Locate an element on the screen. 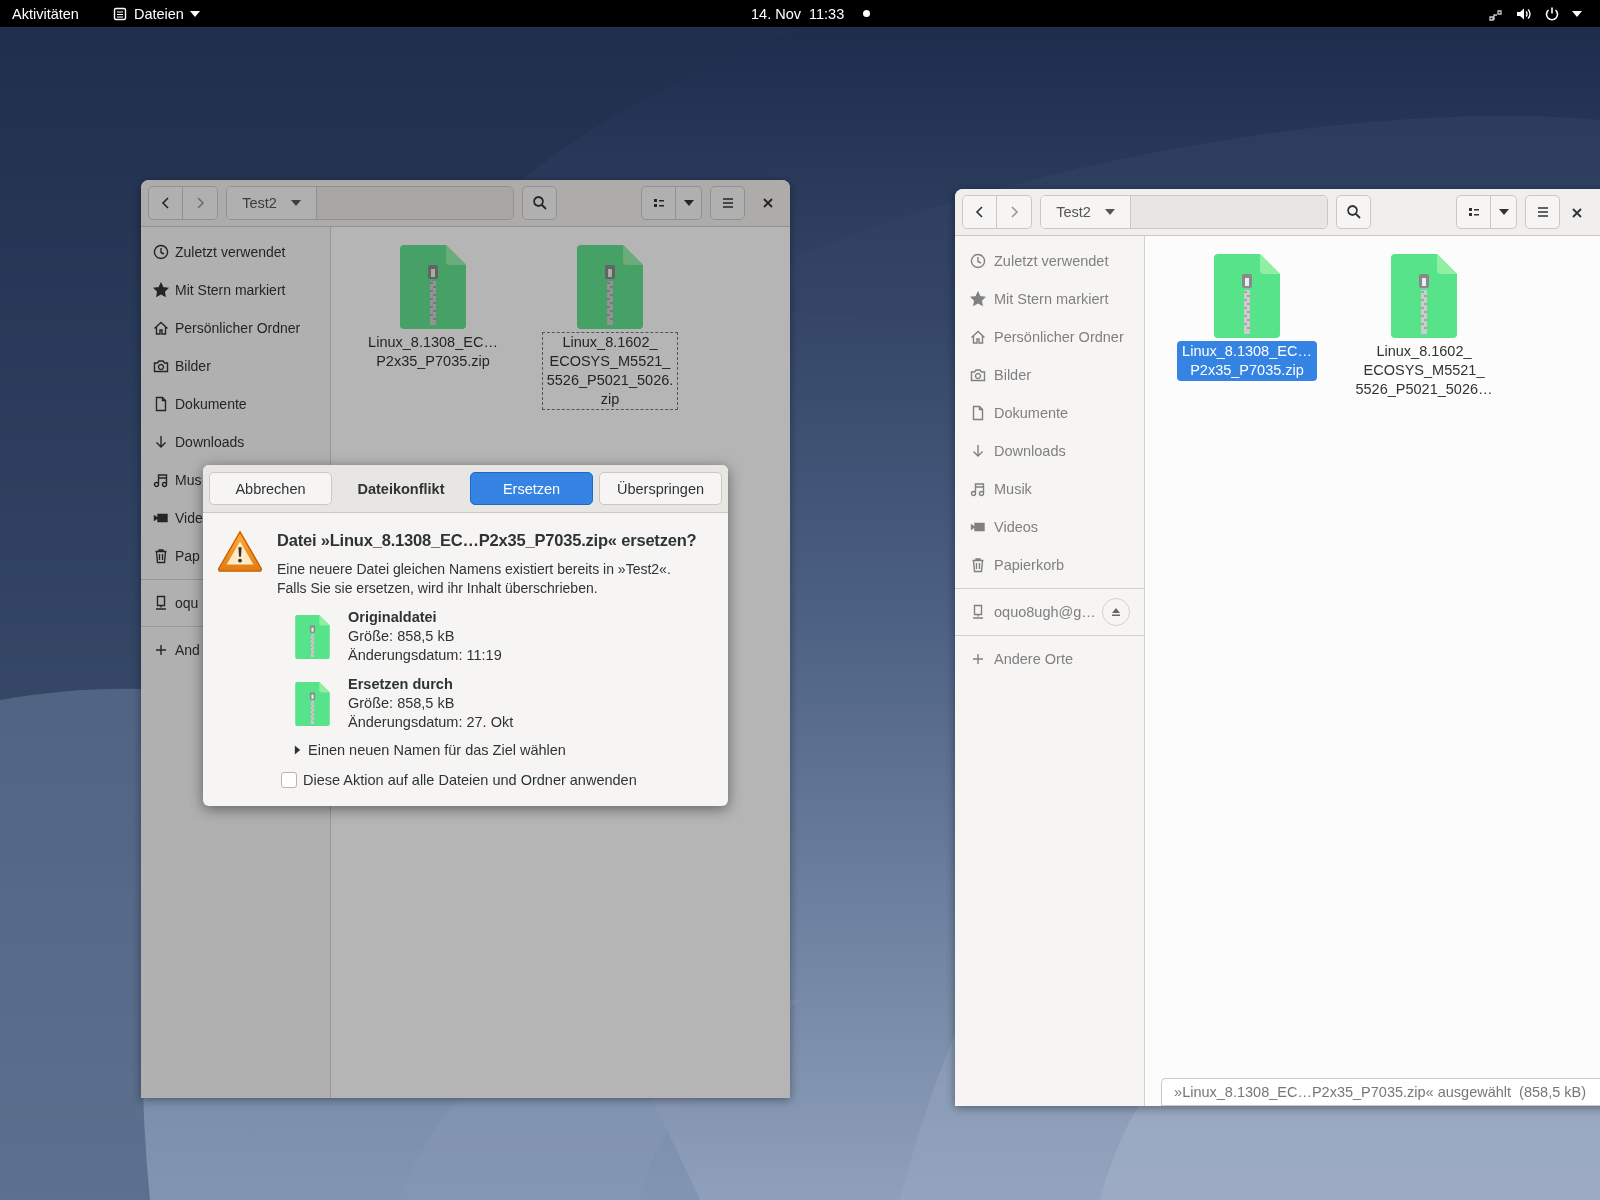 Image resolution: width=1600 pixels, height=1200 pixels. file-date: Änderungsdatum: 11:19 is located at coordinates (425, 655).